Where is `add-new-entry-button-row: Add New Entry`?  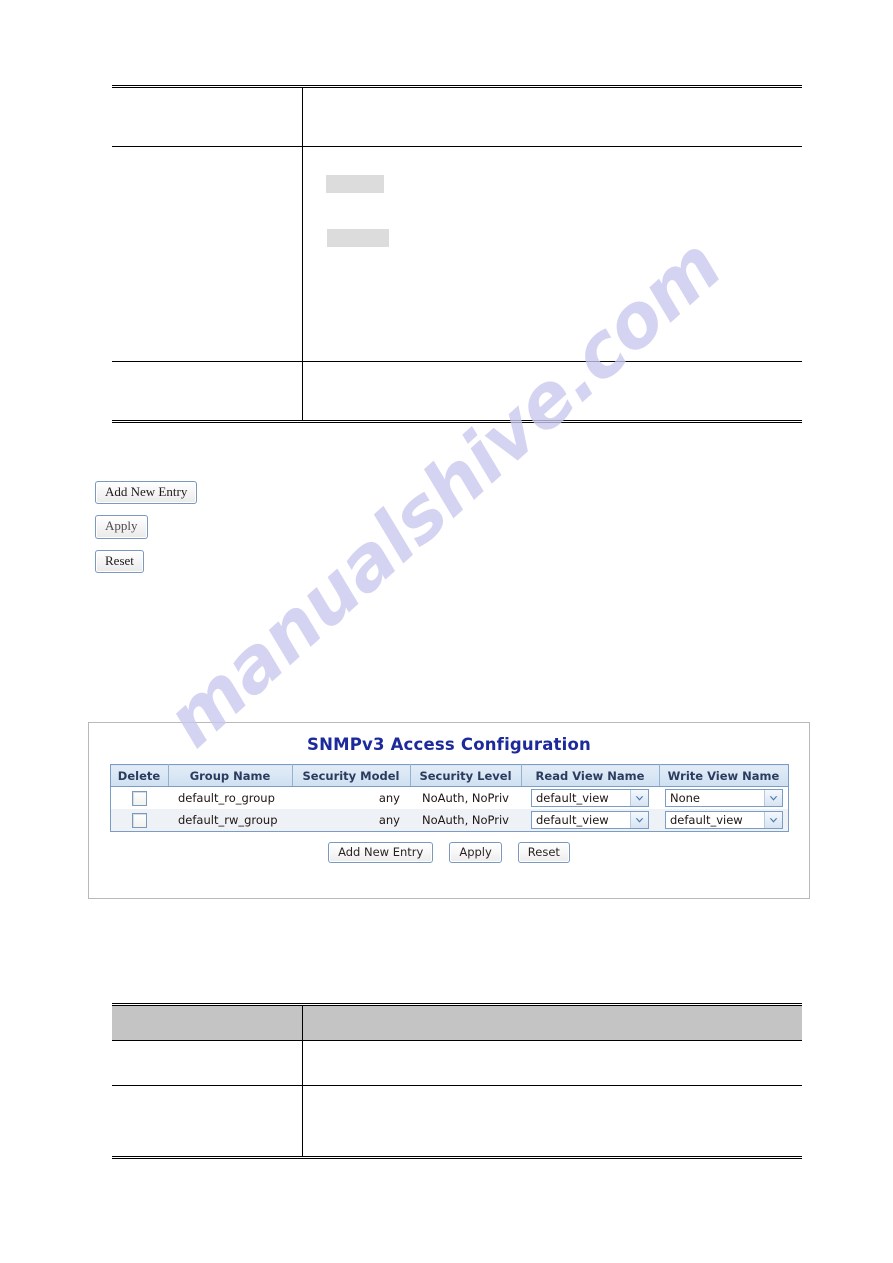 add-new-entry-button-row: Add New Entry is located at coordinates (146, 493).